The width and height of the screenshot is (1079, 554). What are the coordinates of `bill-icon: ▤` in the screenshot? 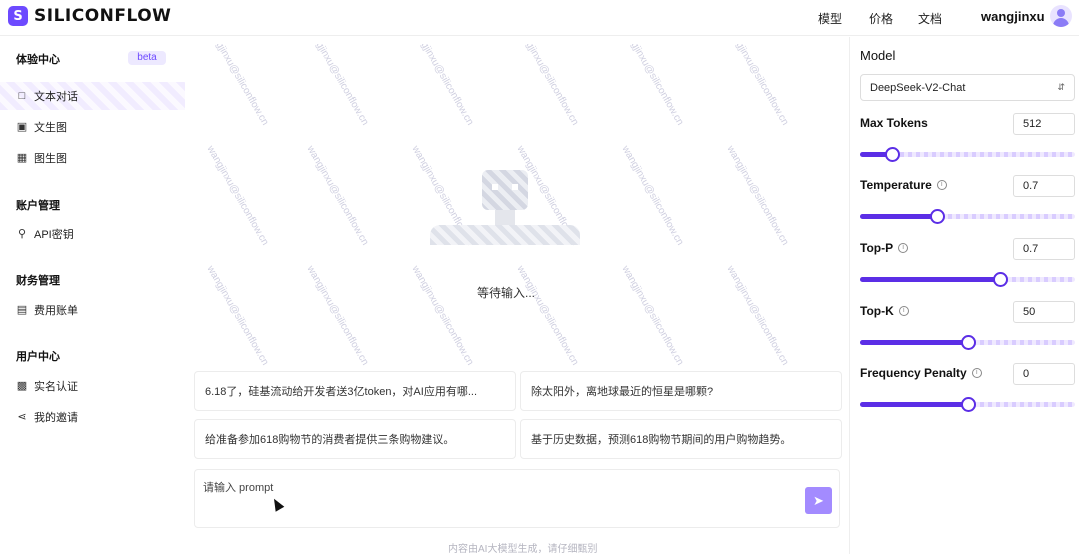 It's located at (22, 310).